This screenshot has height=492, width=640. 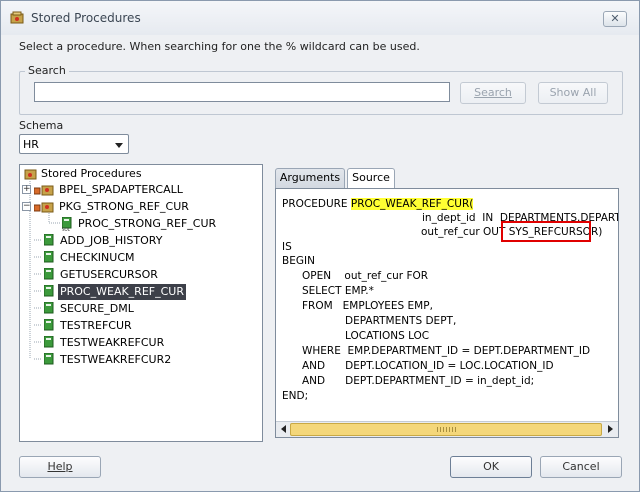 I want to click on chevron-down-icon, so click(x=119, y=145).